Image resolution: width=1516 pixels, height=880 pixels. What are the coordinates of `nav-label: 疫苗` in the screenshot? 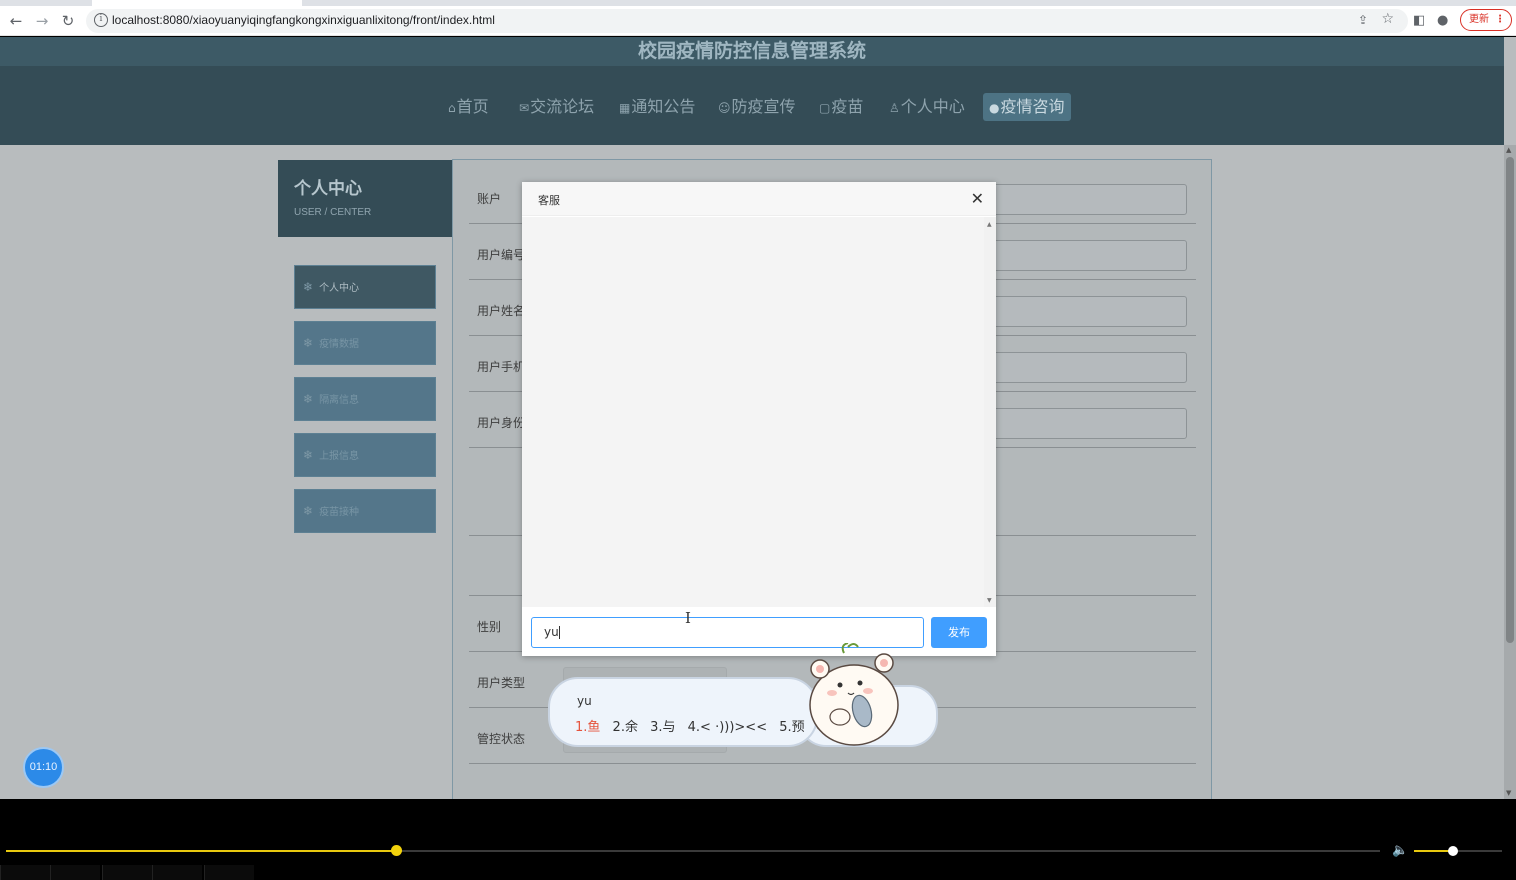 It's located at (847, 106).